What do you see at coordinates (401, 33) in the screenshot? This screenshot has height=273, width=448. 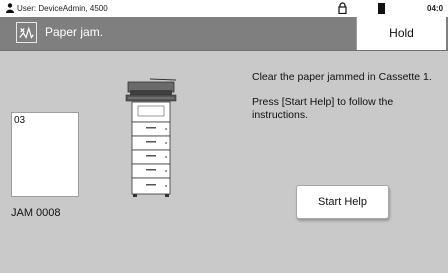 I see `hold-button: Hold` at bounding box center [401, 33].